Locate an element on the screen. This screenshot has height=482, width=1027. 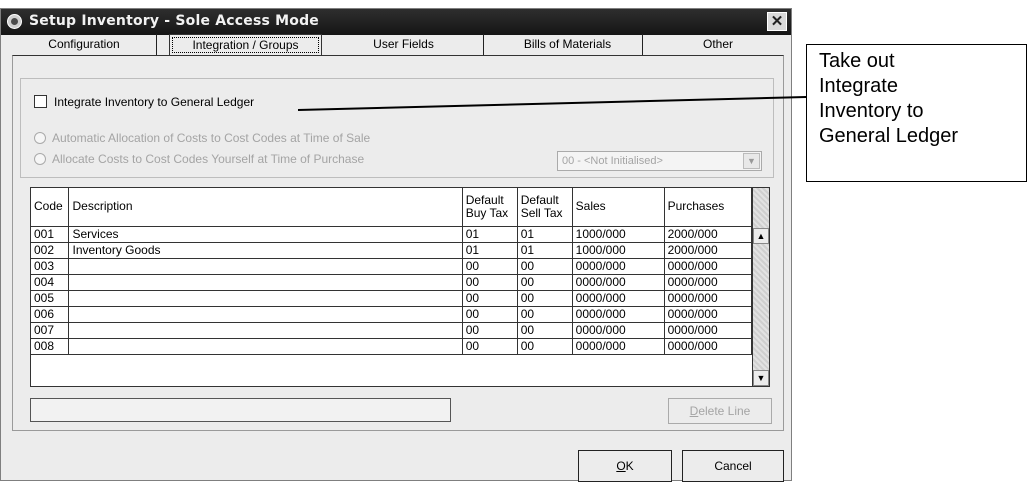
callout-line-2: Integrate is located at coordinates (858, 86).